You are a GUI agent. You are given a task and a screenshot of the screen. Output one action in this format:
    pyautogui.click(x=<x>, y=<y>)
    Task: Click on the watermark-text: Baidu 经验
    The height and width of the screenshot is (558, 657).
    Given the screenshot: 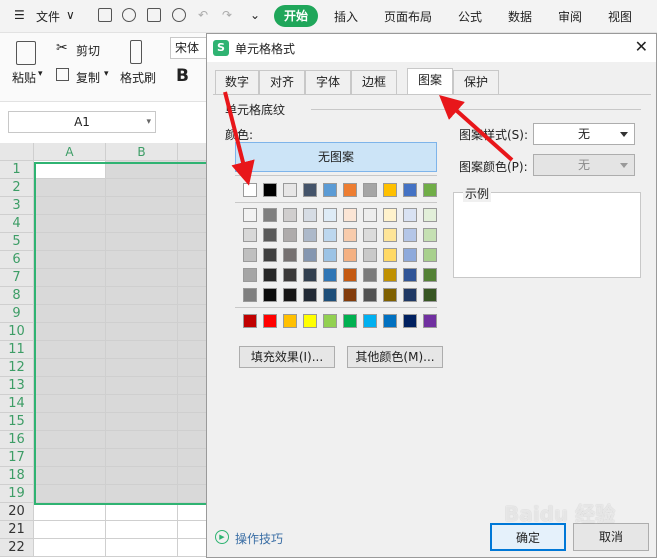 What is the action you would take?
    pyautogui.click(x=560, y=514)
    